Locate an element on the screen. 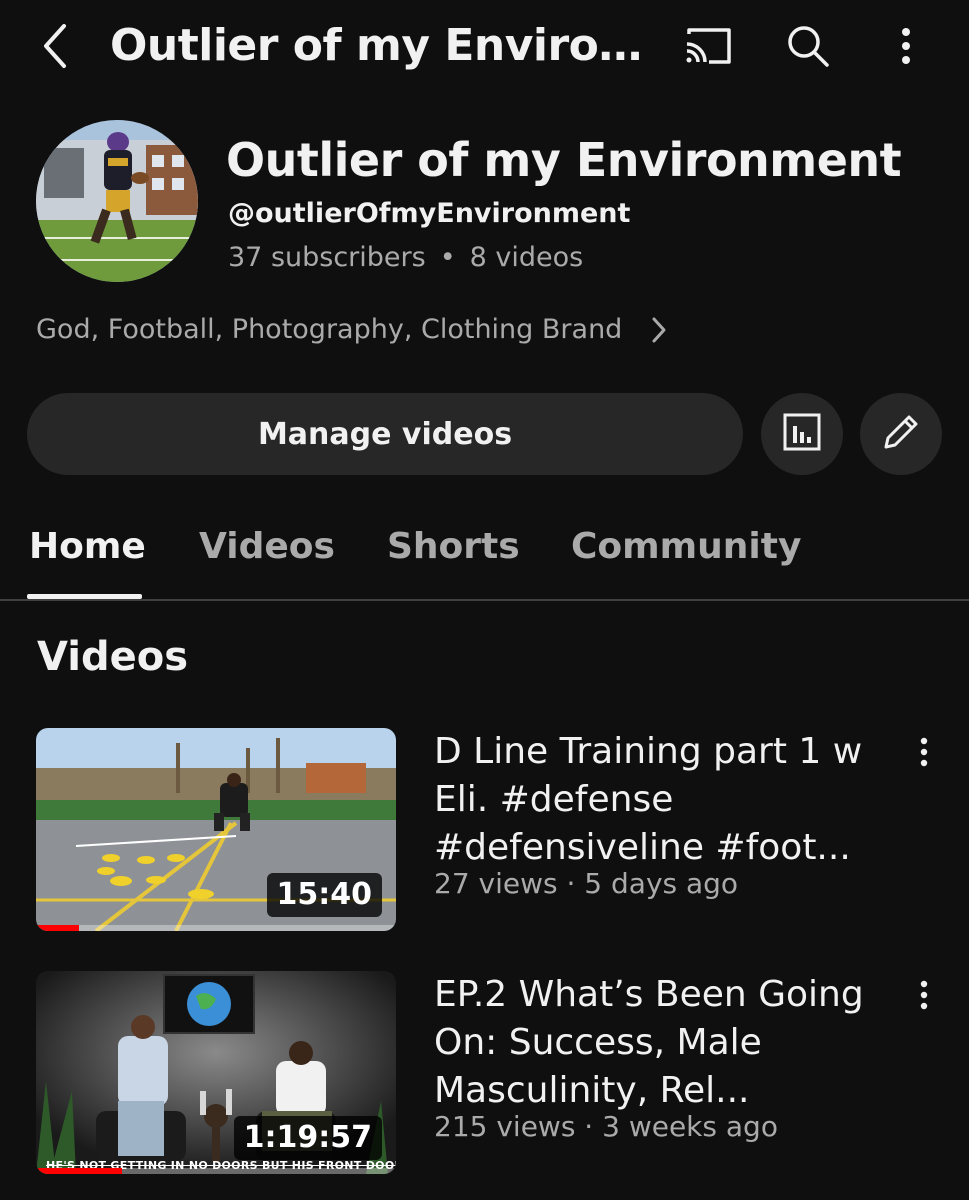  back-arrow-icon is located at coordinates (55, 46).